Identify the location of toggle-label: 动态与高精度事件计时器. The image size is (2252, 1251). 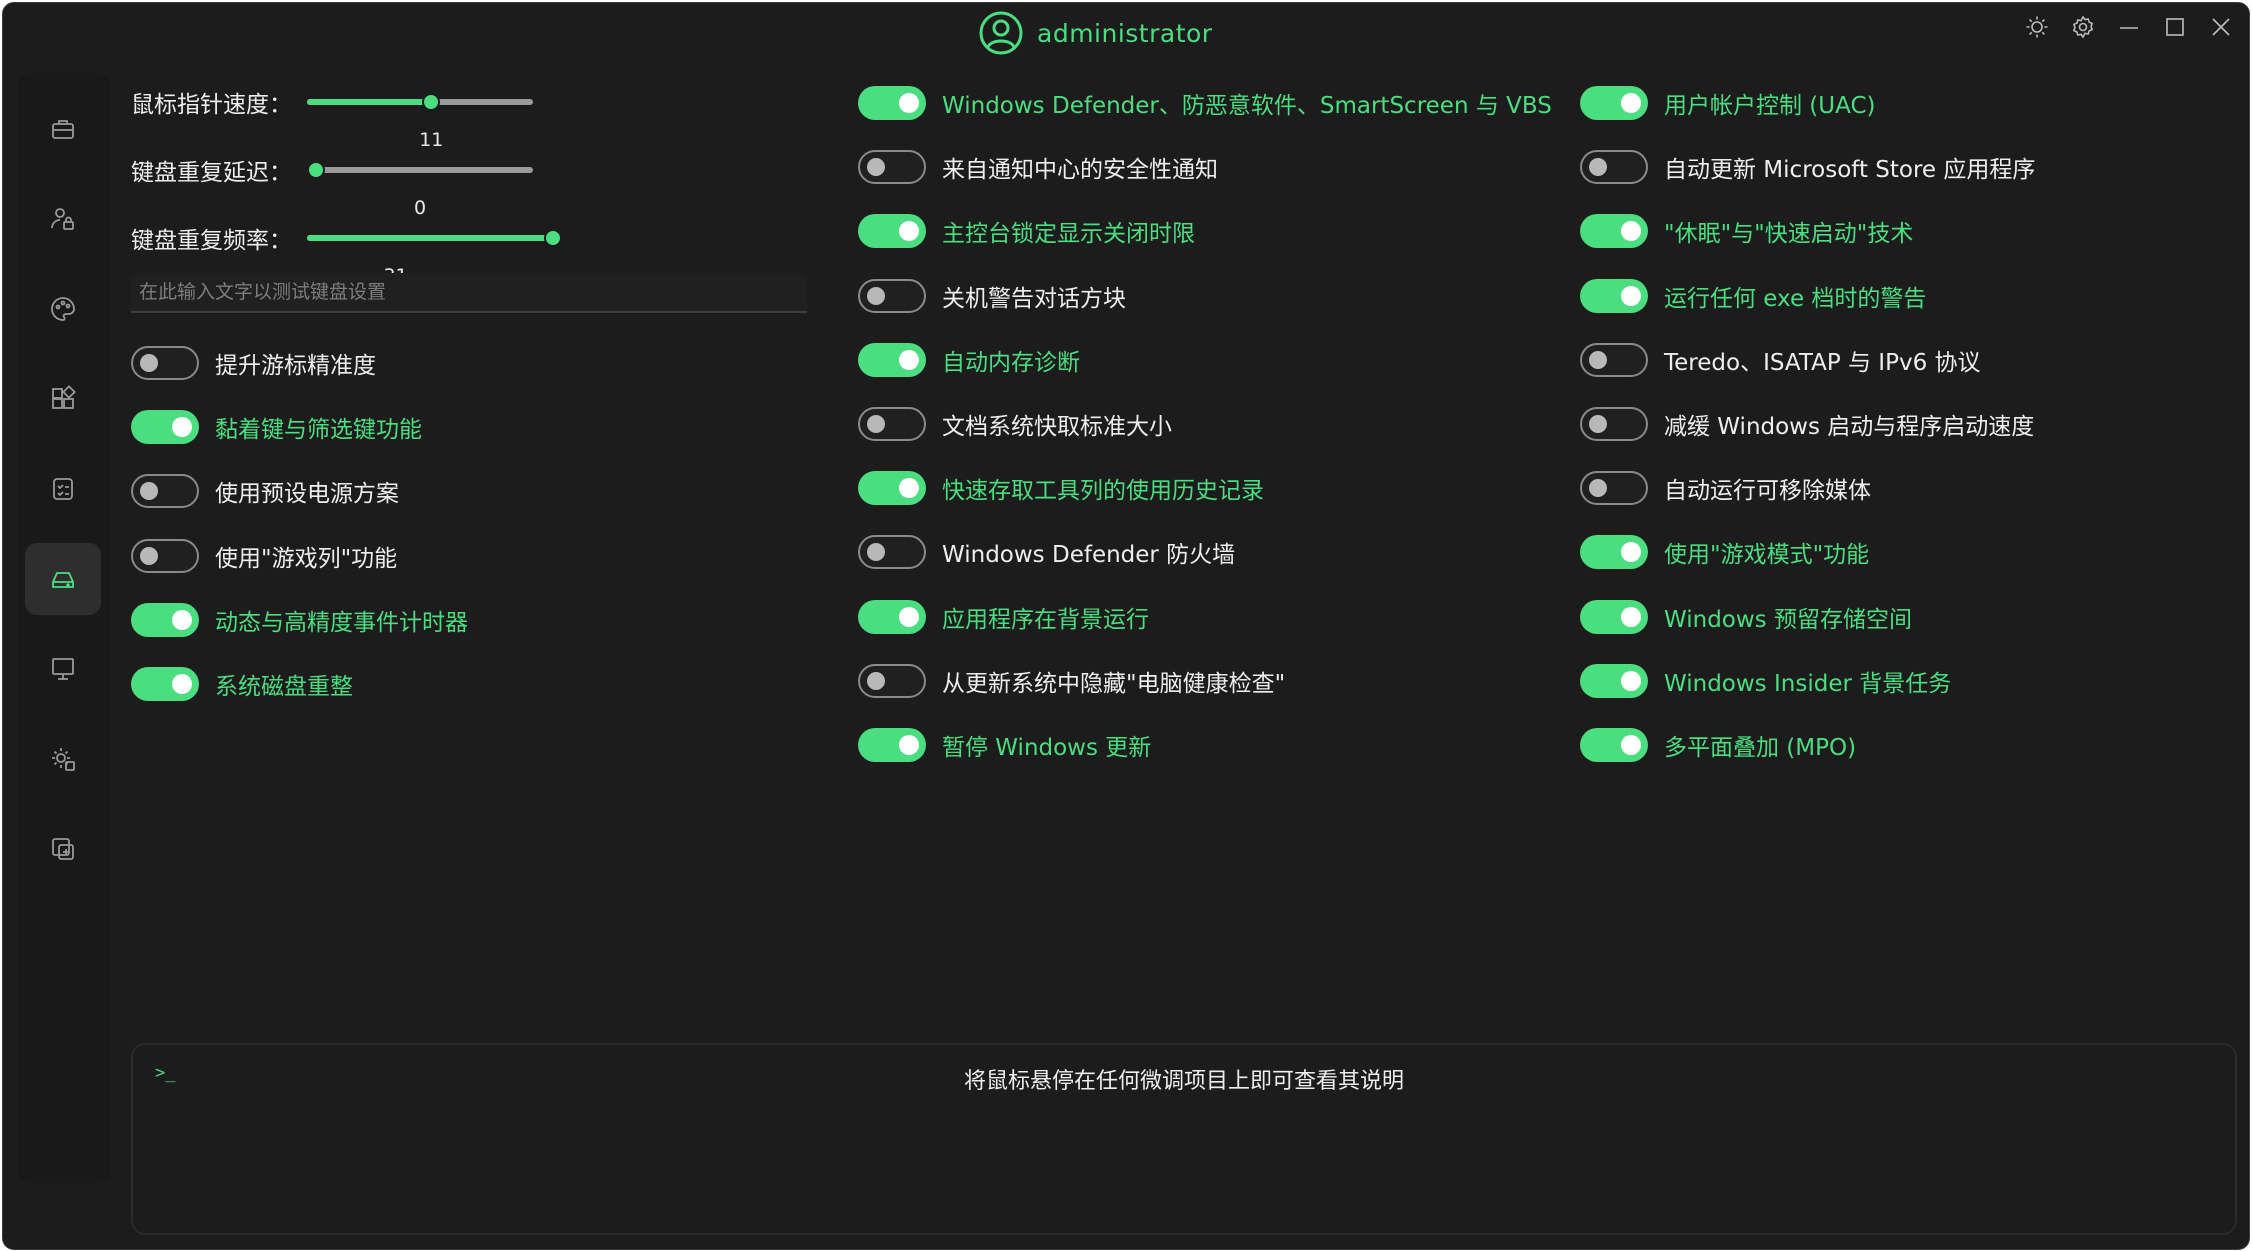
(341, 622).